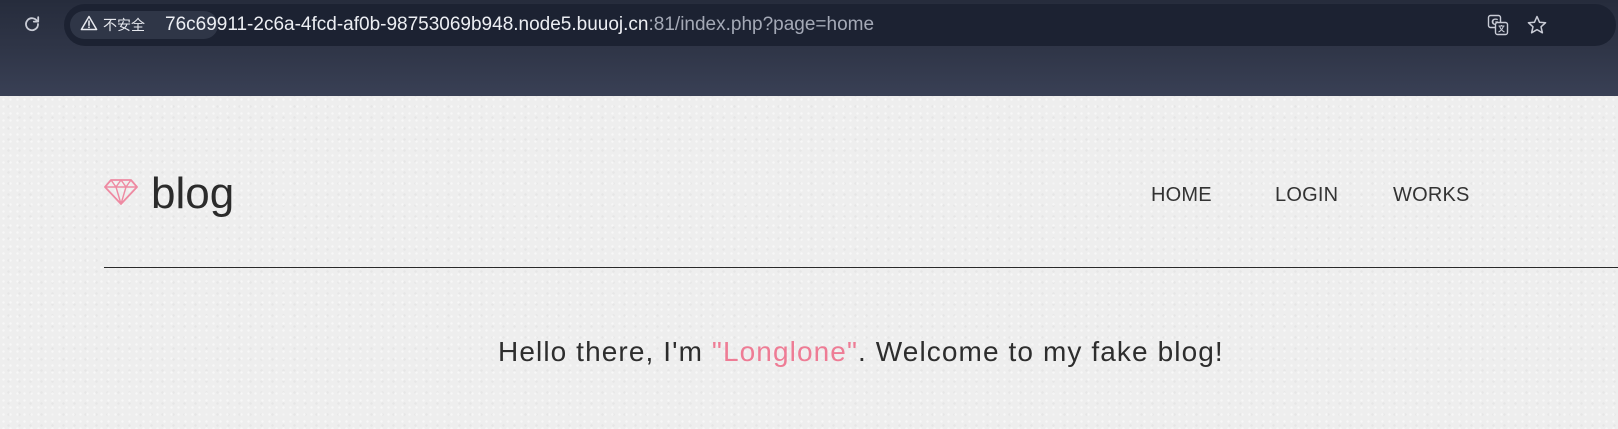 This screenshot has height=429, width=1618. I want to click on url-path: :81/index.php?page=home, so click(761, 24).